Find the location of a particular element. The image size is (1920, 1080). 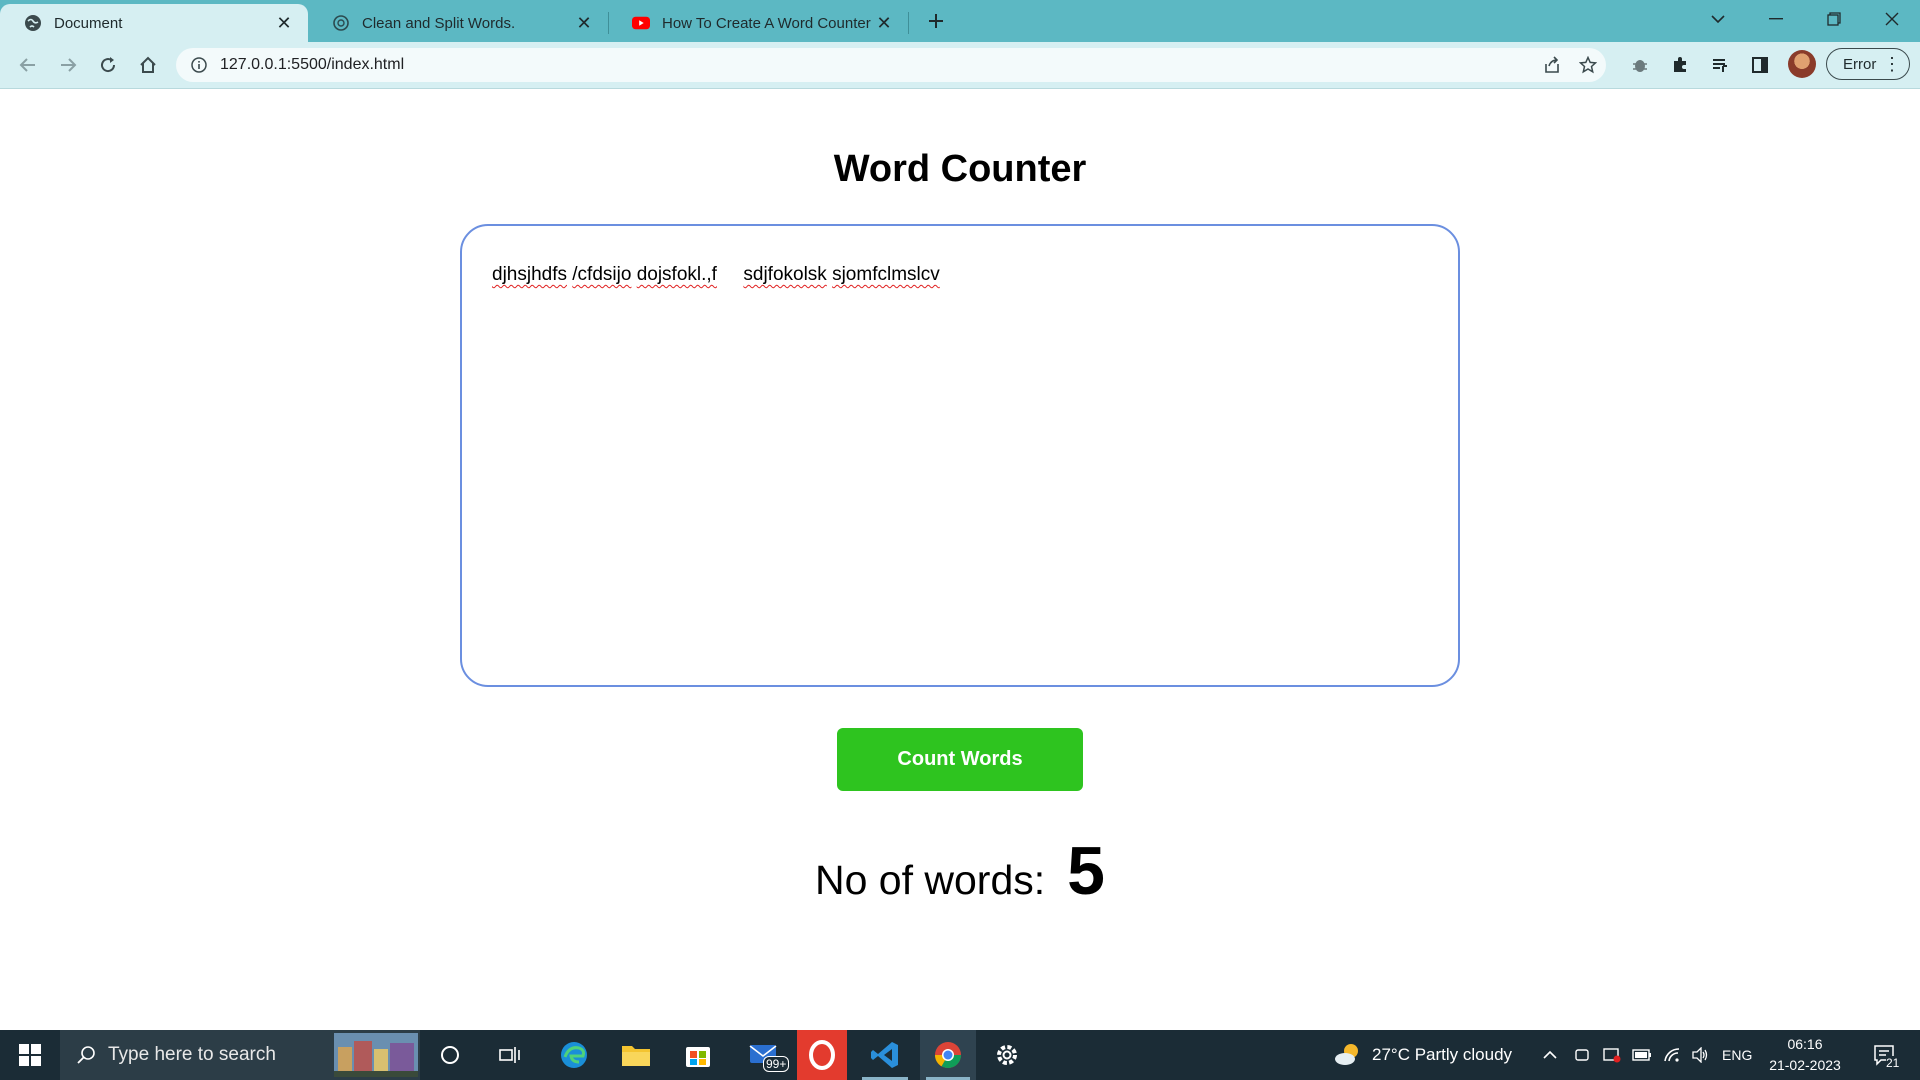

windows-logo-icon is located at coordinates (30, 1055).